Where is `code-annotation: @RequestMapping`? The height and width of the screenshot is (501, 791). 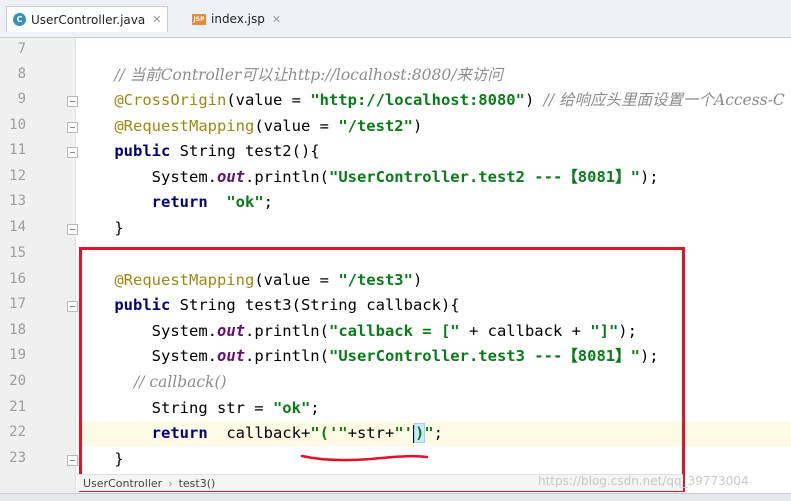 code-annotation: @RequestMapping is located at coordinates (184, 126).